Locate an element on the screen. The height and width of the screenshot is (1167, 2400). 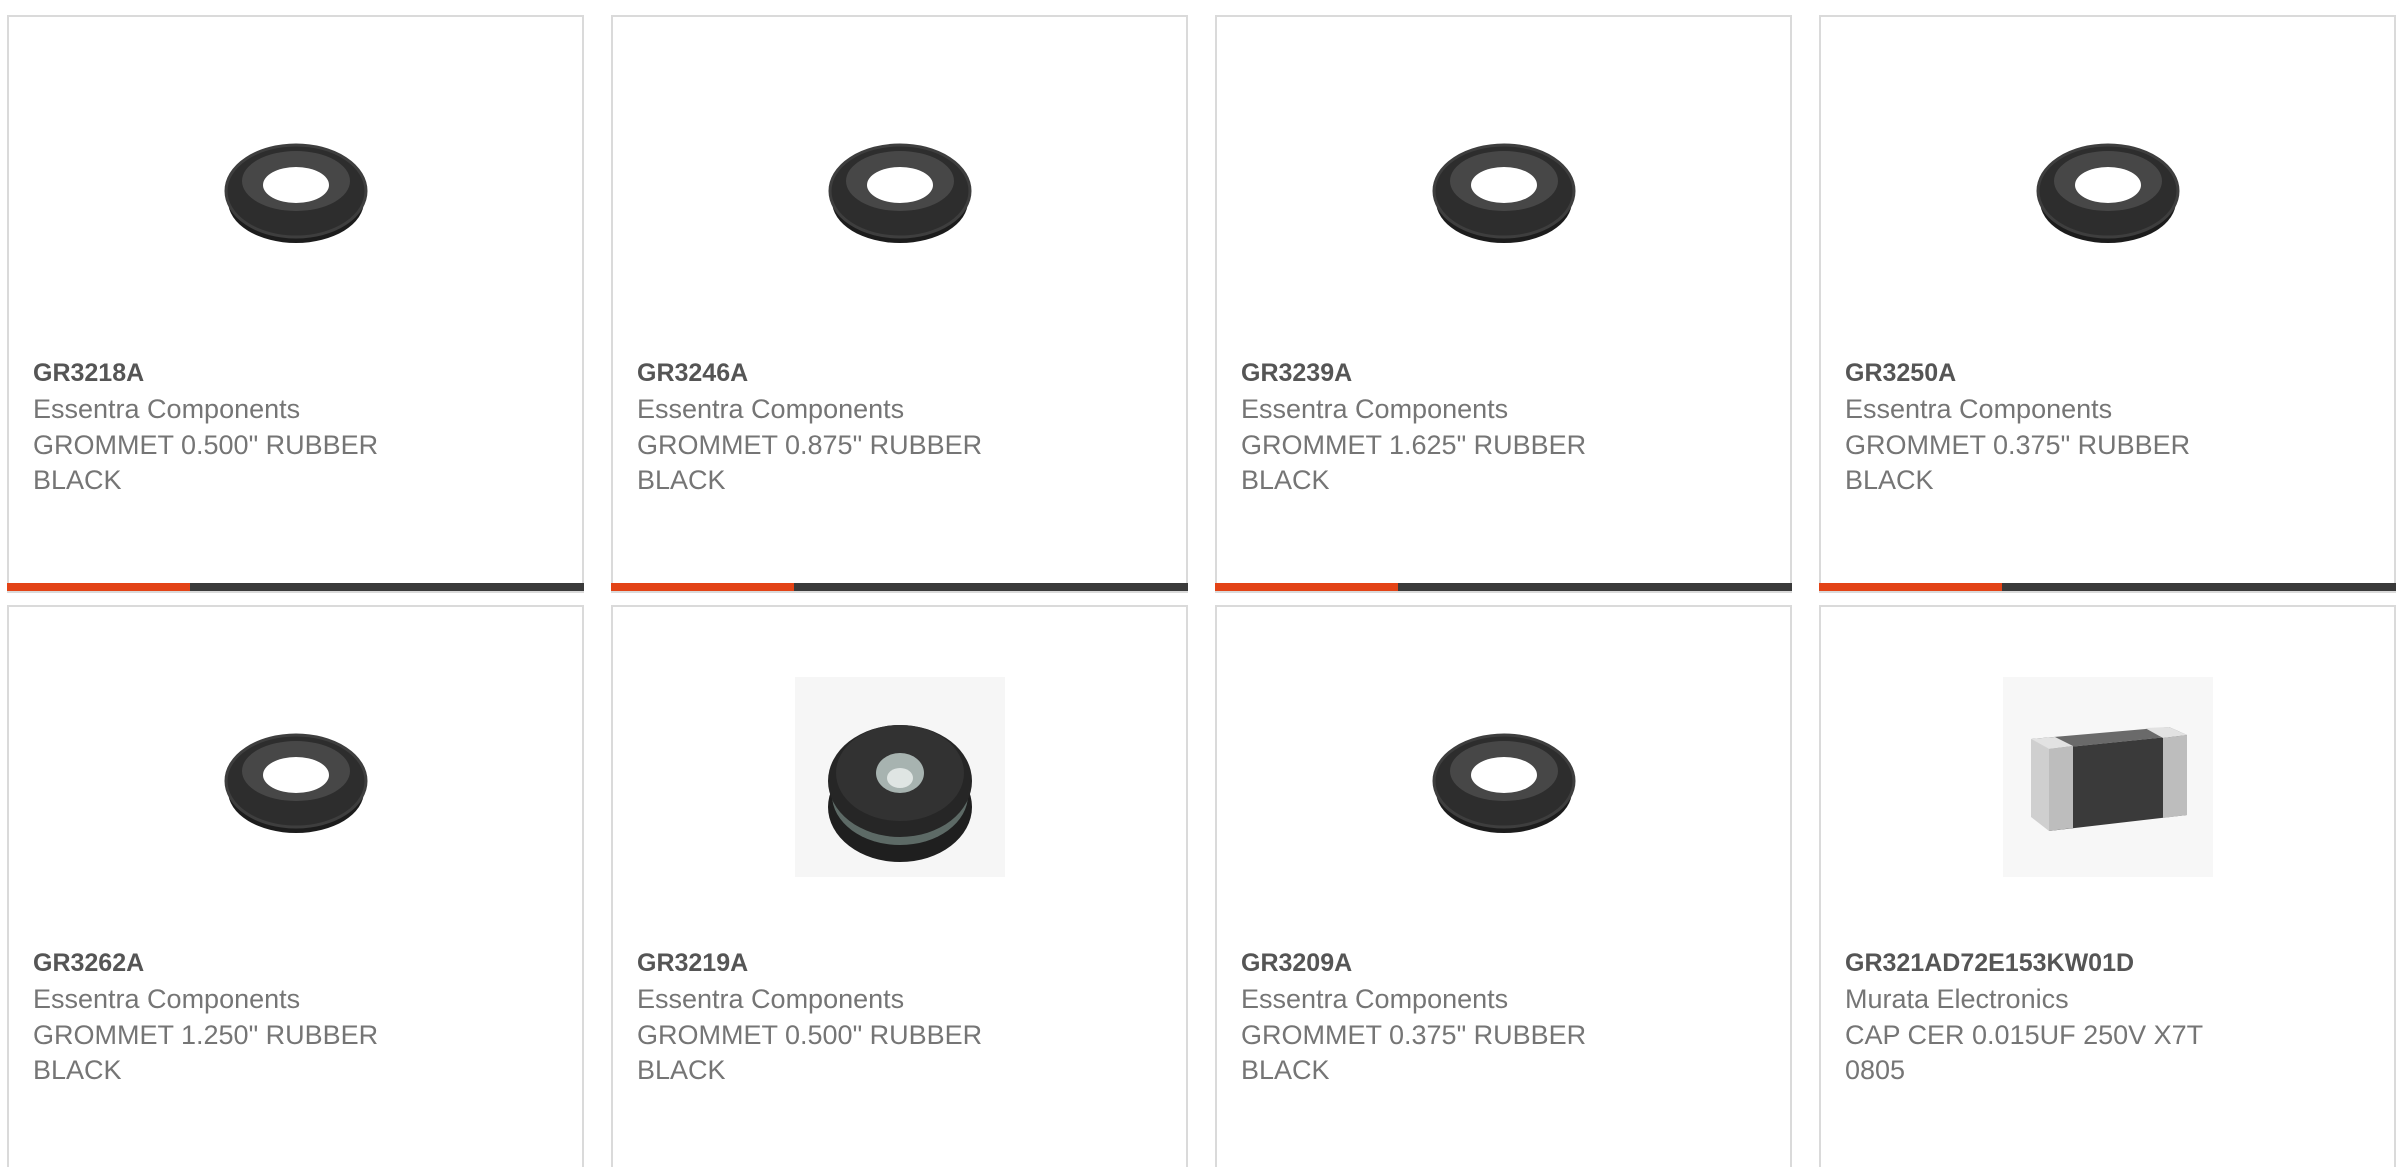
ceramic-capacitor-image is located at coordinates (2107, 777).